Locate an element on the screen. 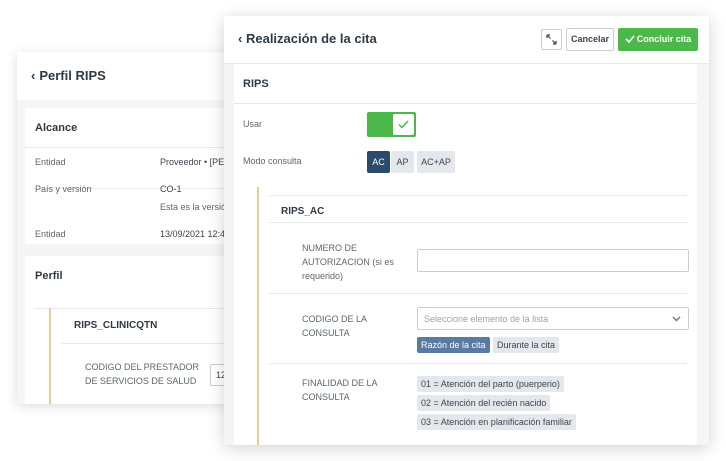 The image size is (726, 461). alcance-value: 13/09/2021 12:4 is located at coordinates (193, 234).